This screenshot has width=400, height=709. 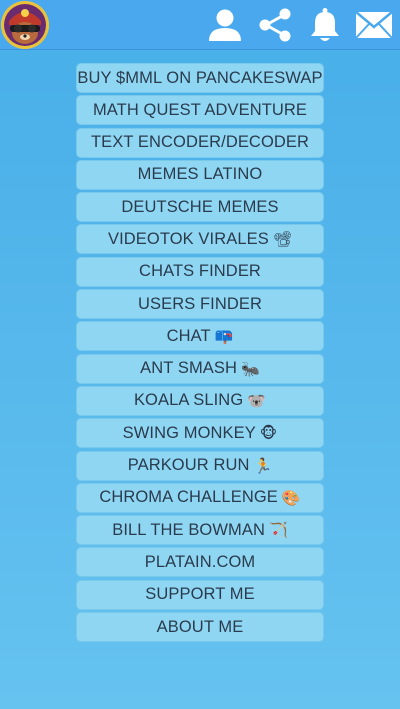 I want to click on top-bar, so click(x=200, y=25).